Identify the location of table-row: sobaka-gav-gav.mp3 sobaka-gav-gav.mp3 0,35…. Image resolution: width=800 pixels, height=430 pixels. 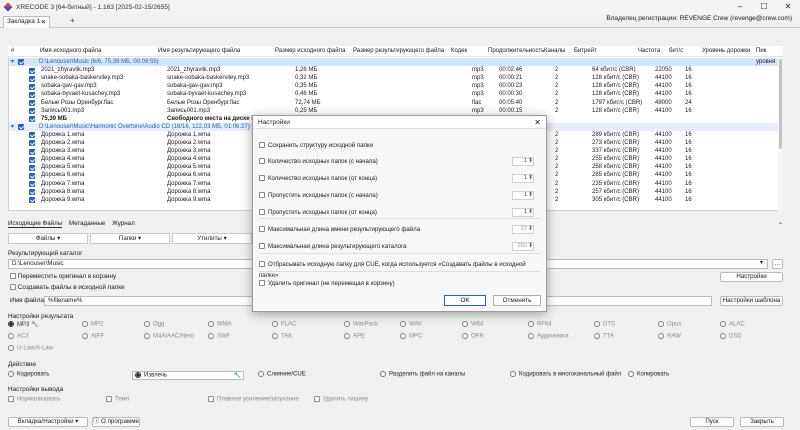
(395, 86).